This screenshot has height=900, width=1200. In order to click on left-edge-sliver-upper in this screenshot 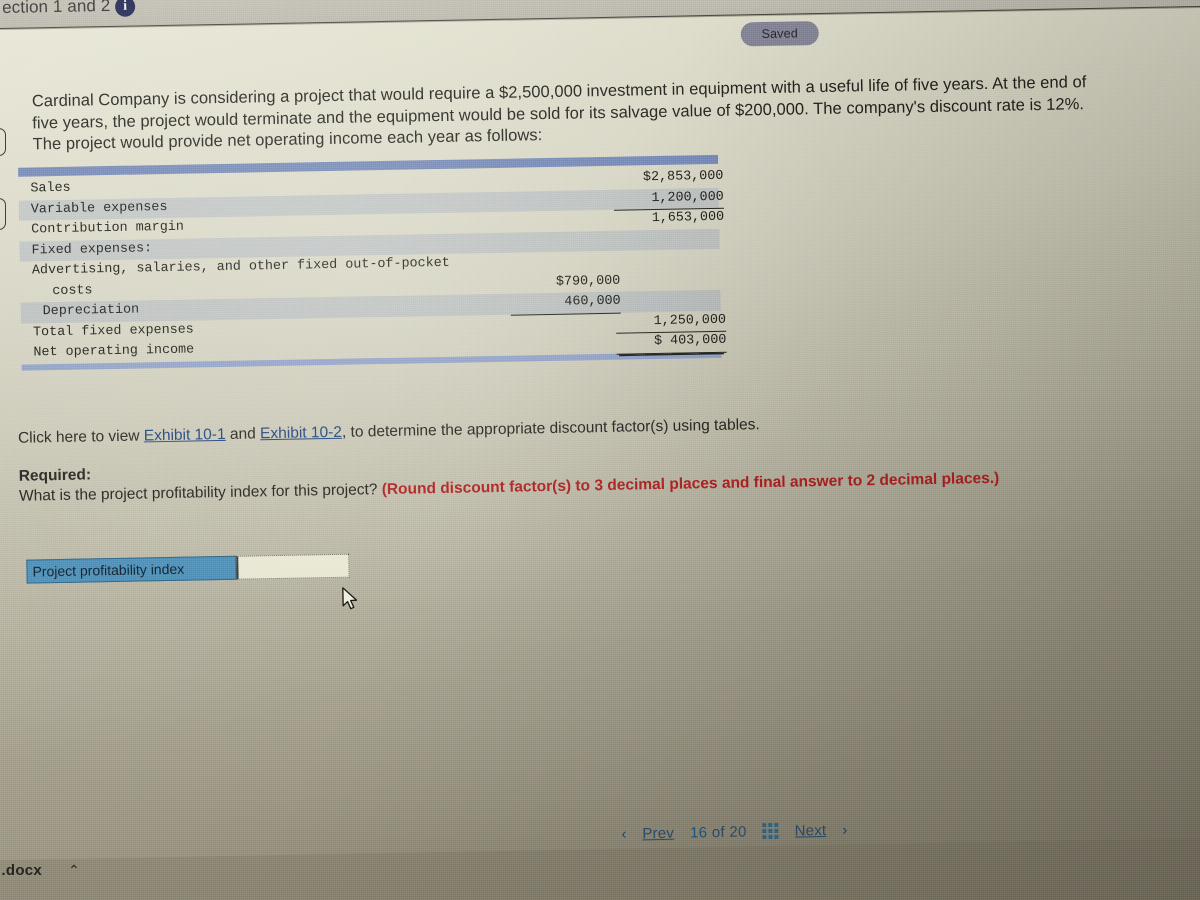, I will do `click(3, 142)`.